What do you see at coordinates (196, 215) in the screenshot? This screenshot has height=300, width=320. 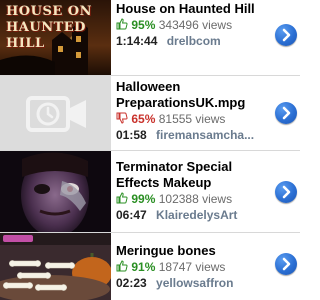 I see `uploader-name: KlairedelysArt` at bounding box center [196, 215].